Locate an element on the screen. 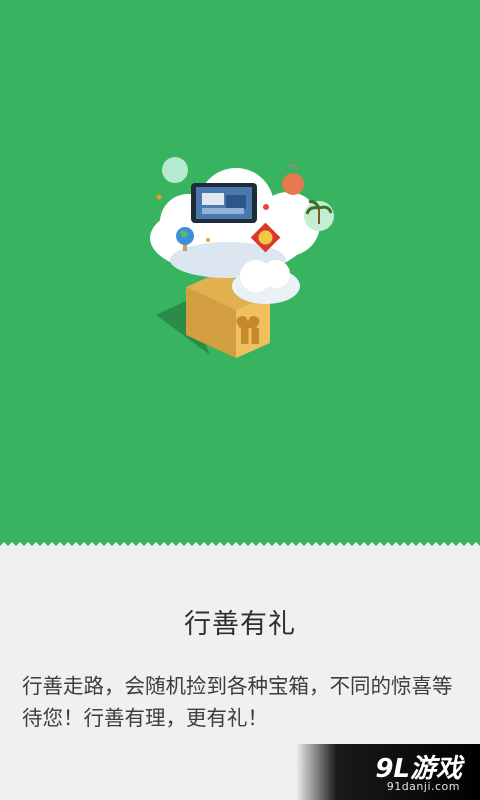 The height and width of the screenshot is (800, 480). treasure-box-illustration is located at coordinates (242, 257).